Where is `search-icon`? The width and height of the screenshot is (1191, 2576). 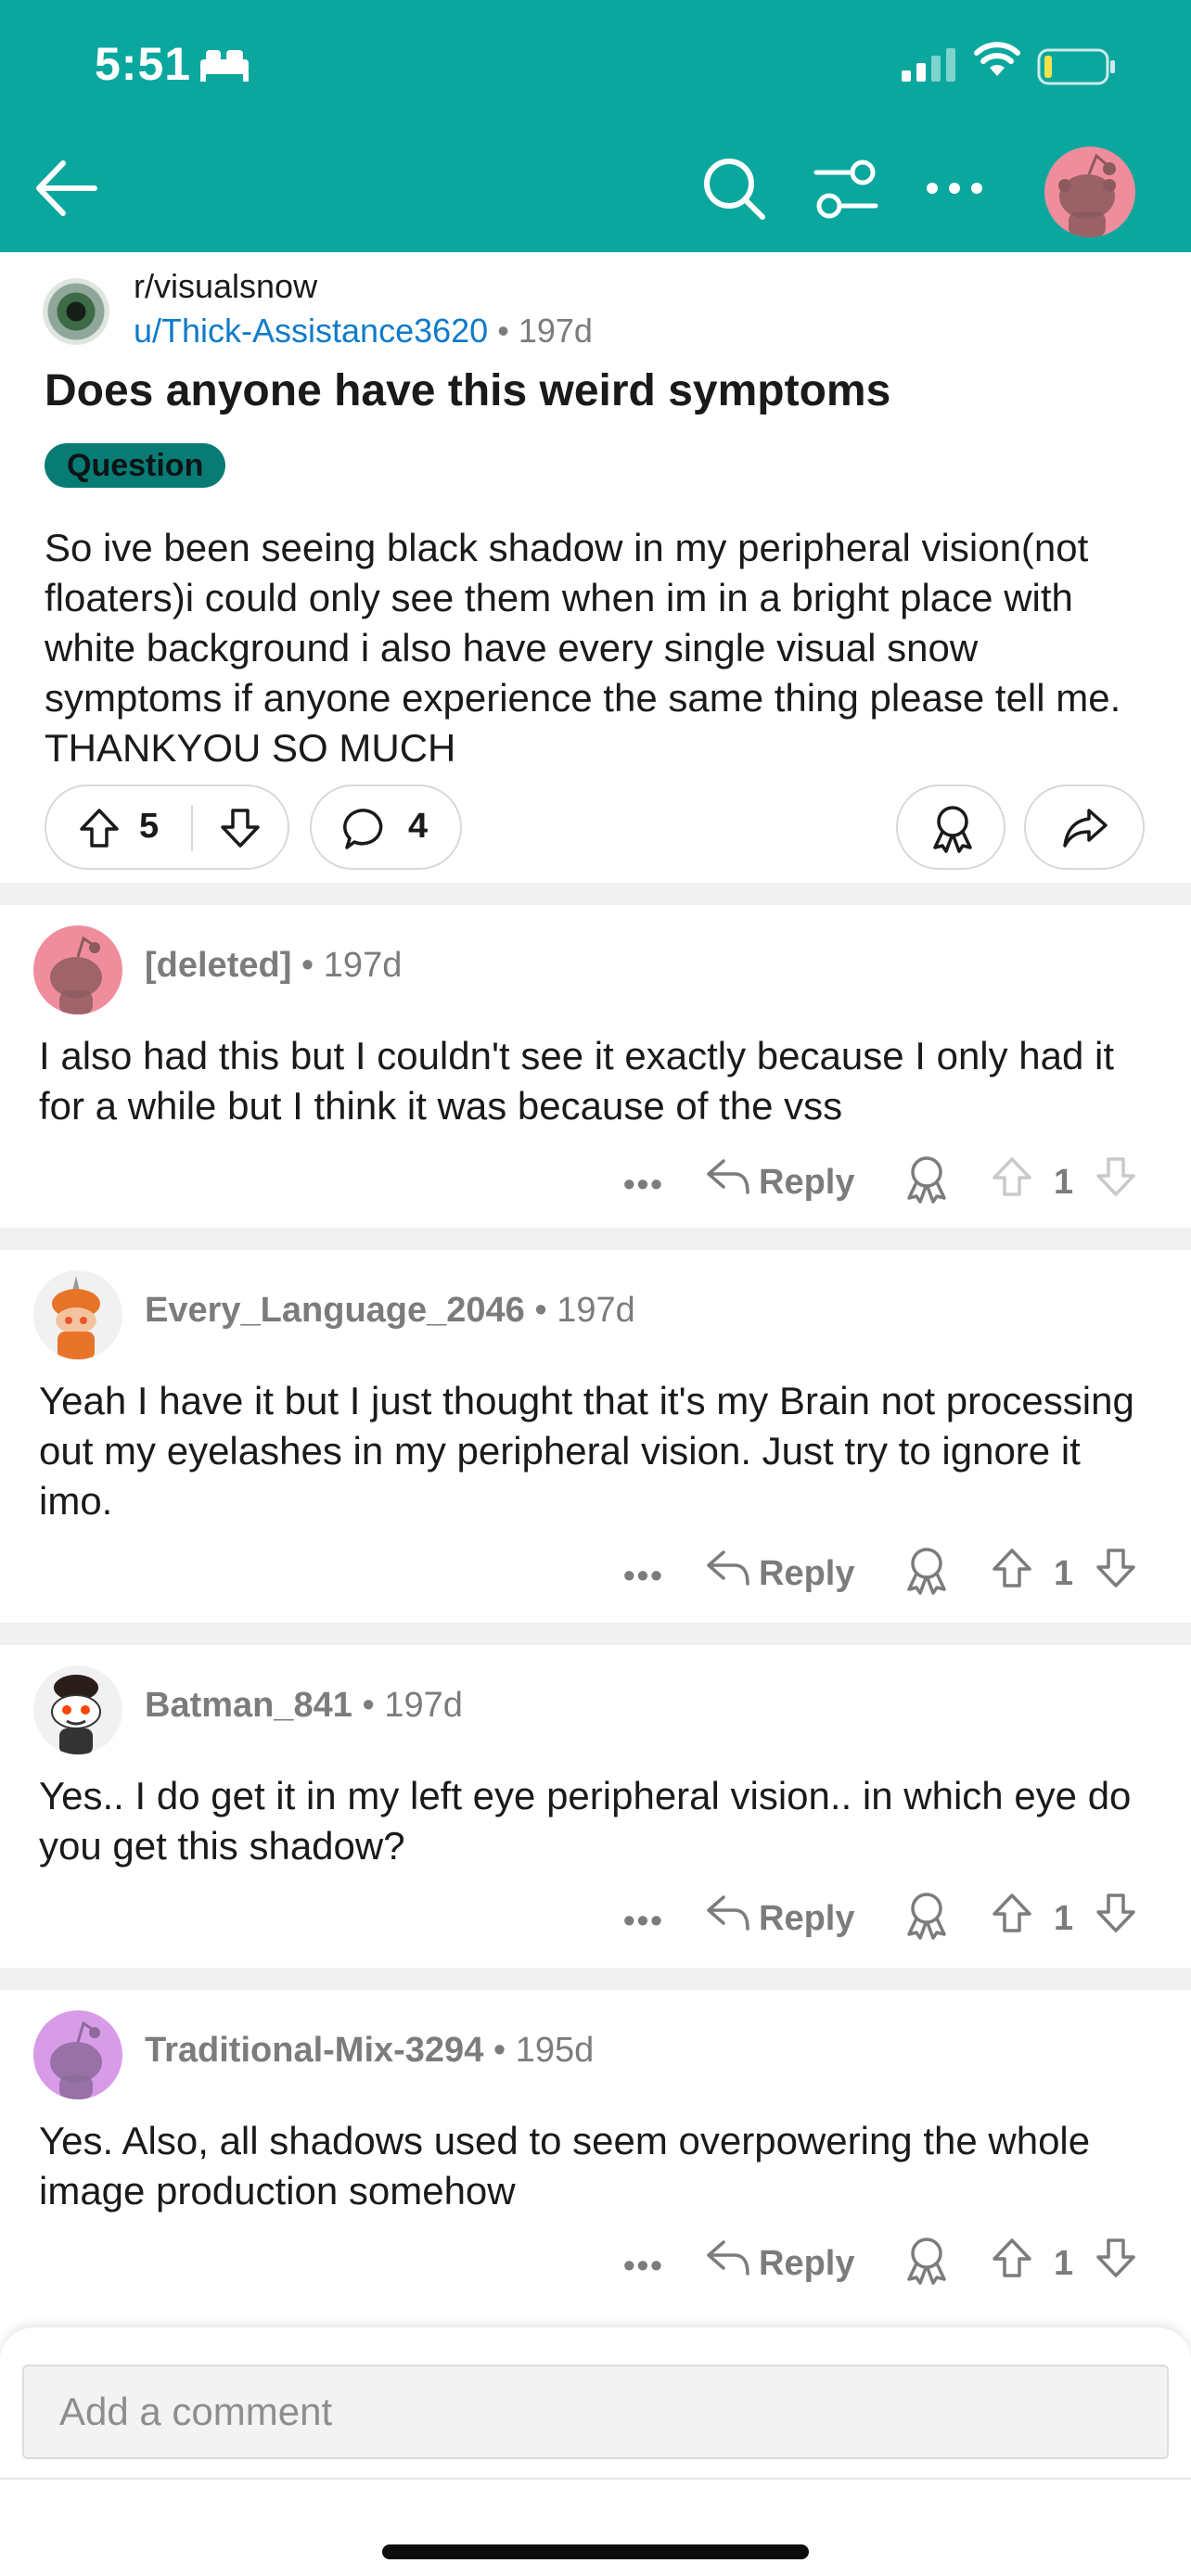 search-icon is located at coordinates (734, 190).